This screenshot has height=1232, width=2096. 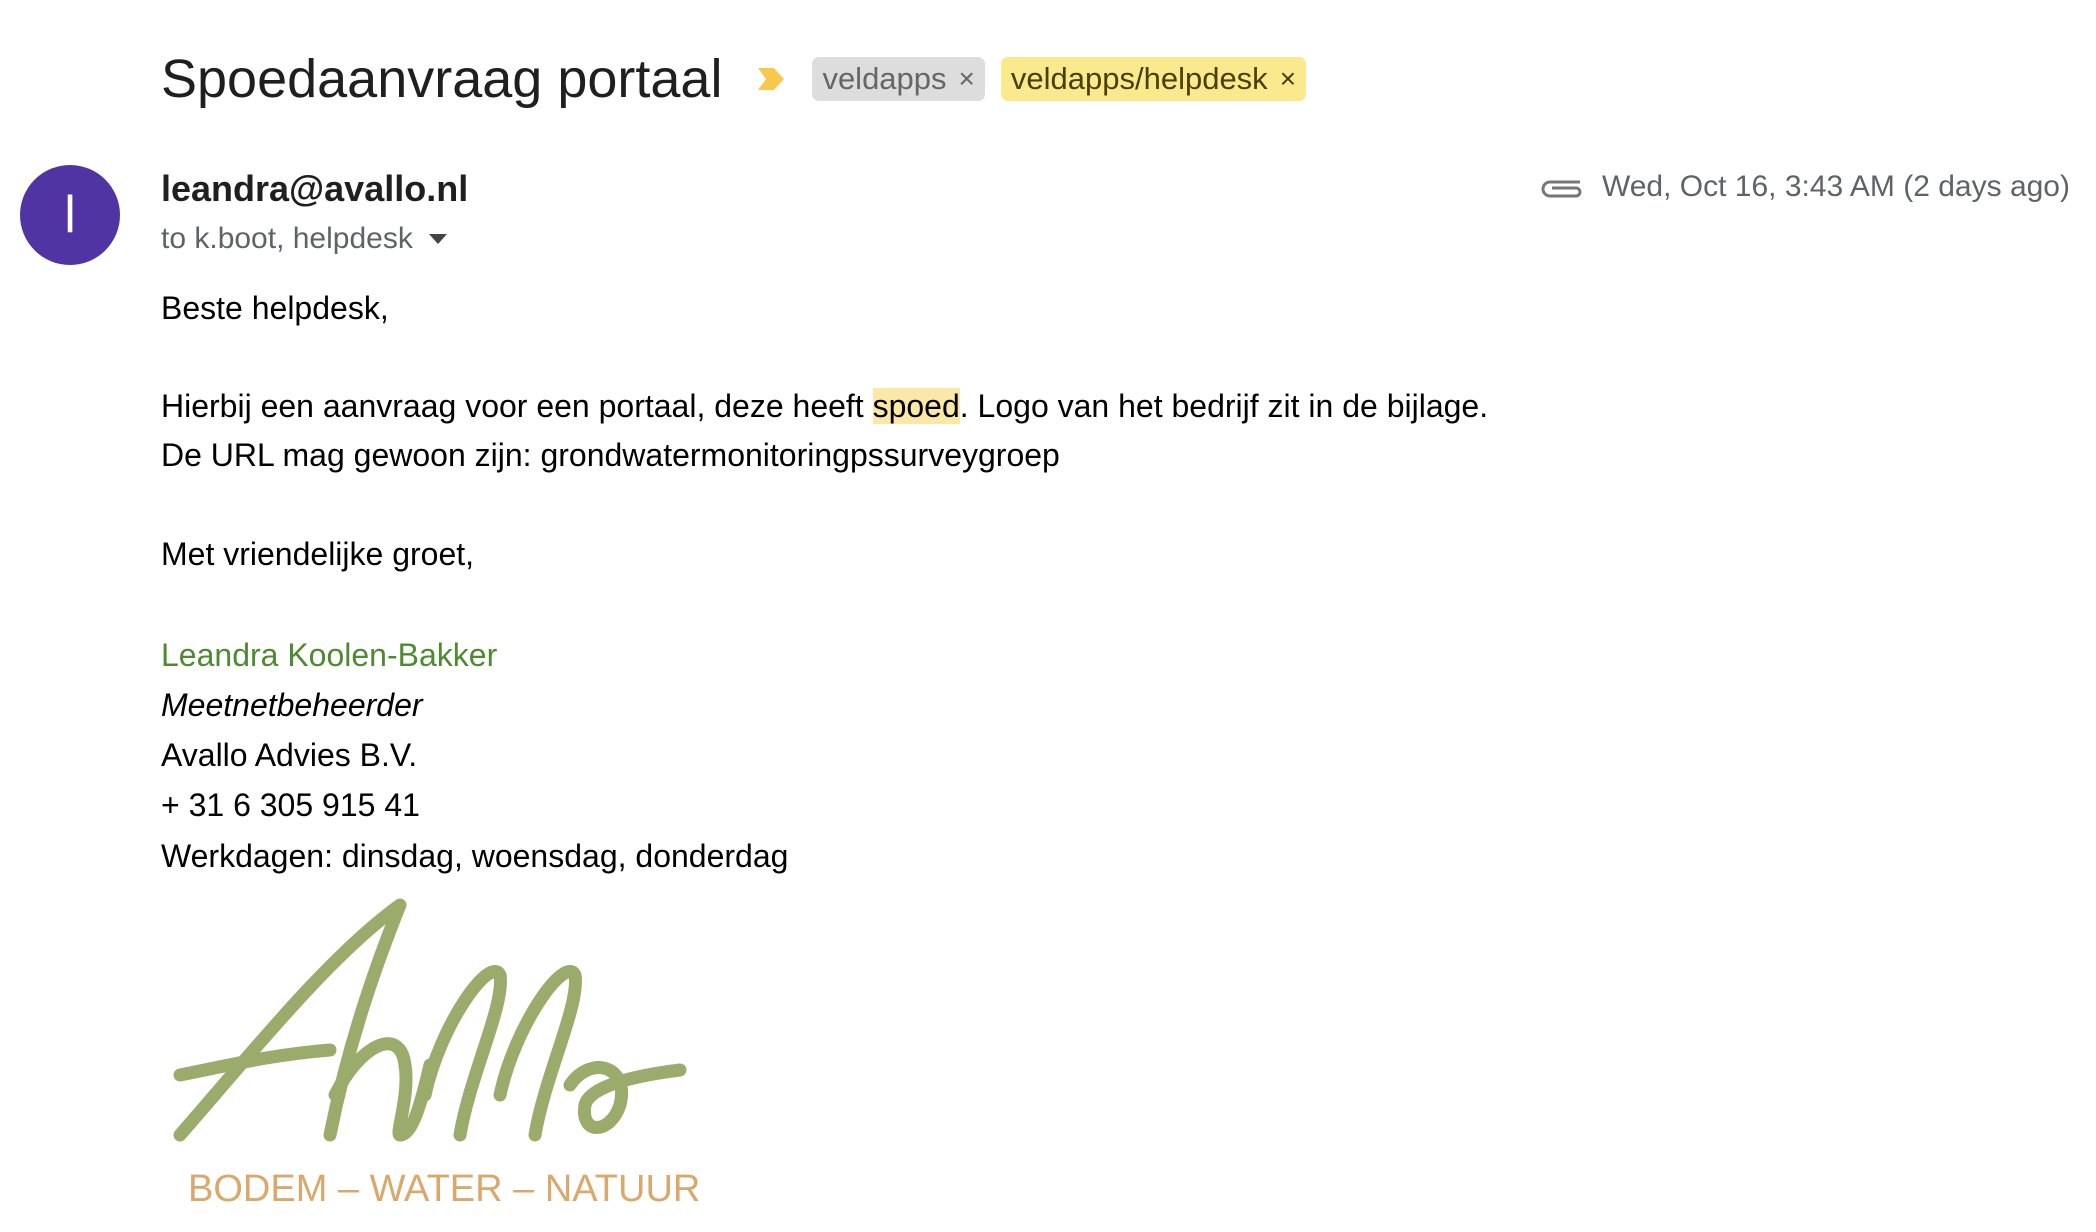 I want to click on sender-email: leandra@avallo.nl, so click(x=314, y=189).